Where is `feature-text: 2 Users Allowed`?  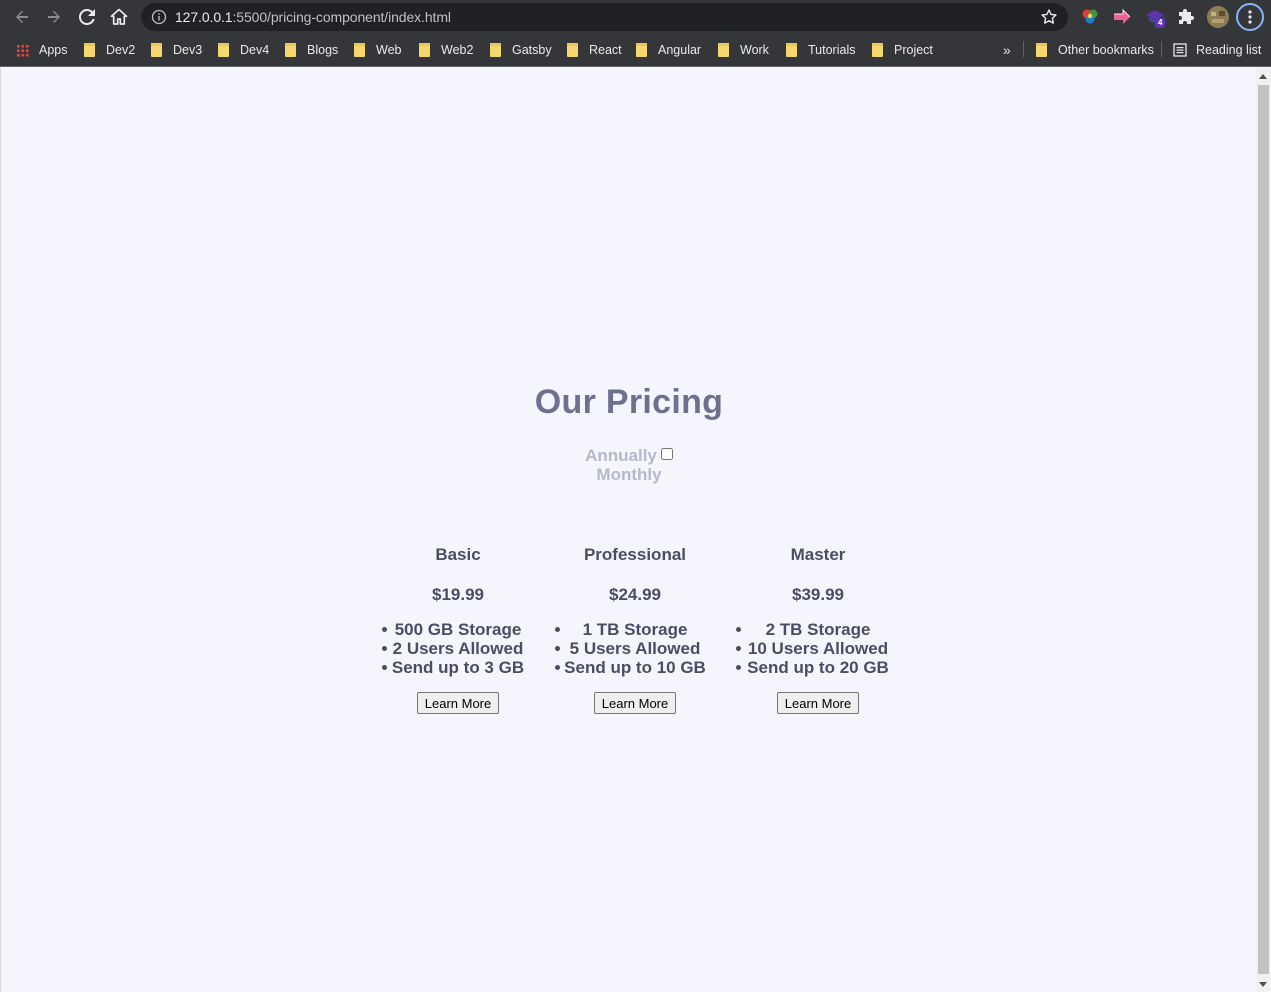 feature-text: 2 Users Allowed is located at coordinates (458, 648).